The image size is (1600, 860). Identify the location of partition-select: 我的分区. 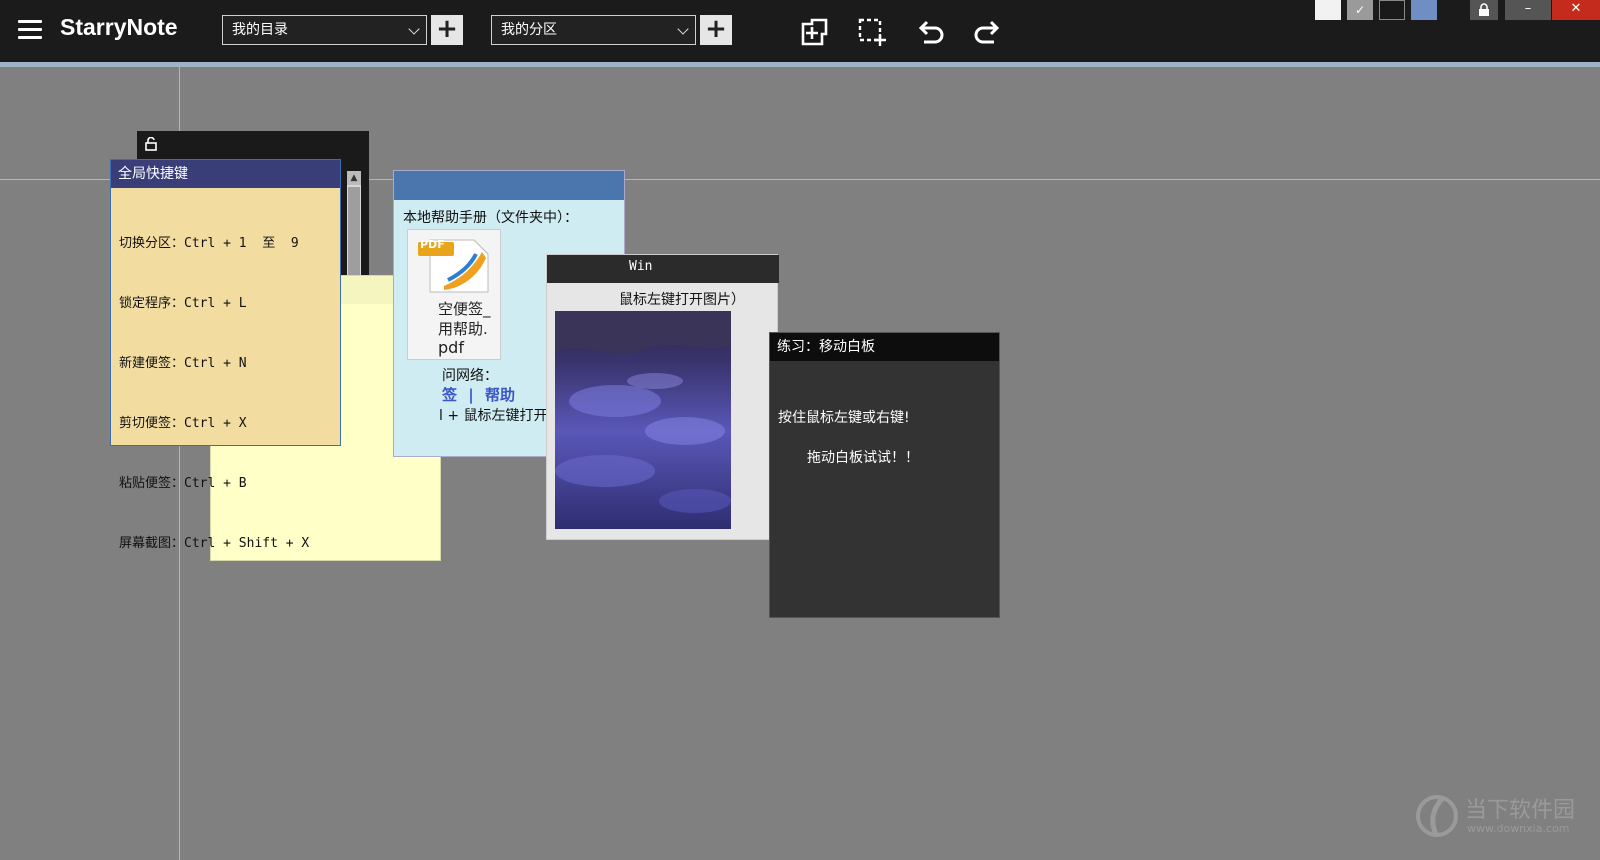
(593, 30).